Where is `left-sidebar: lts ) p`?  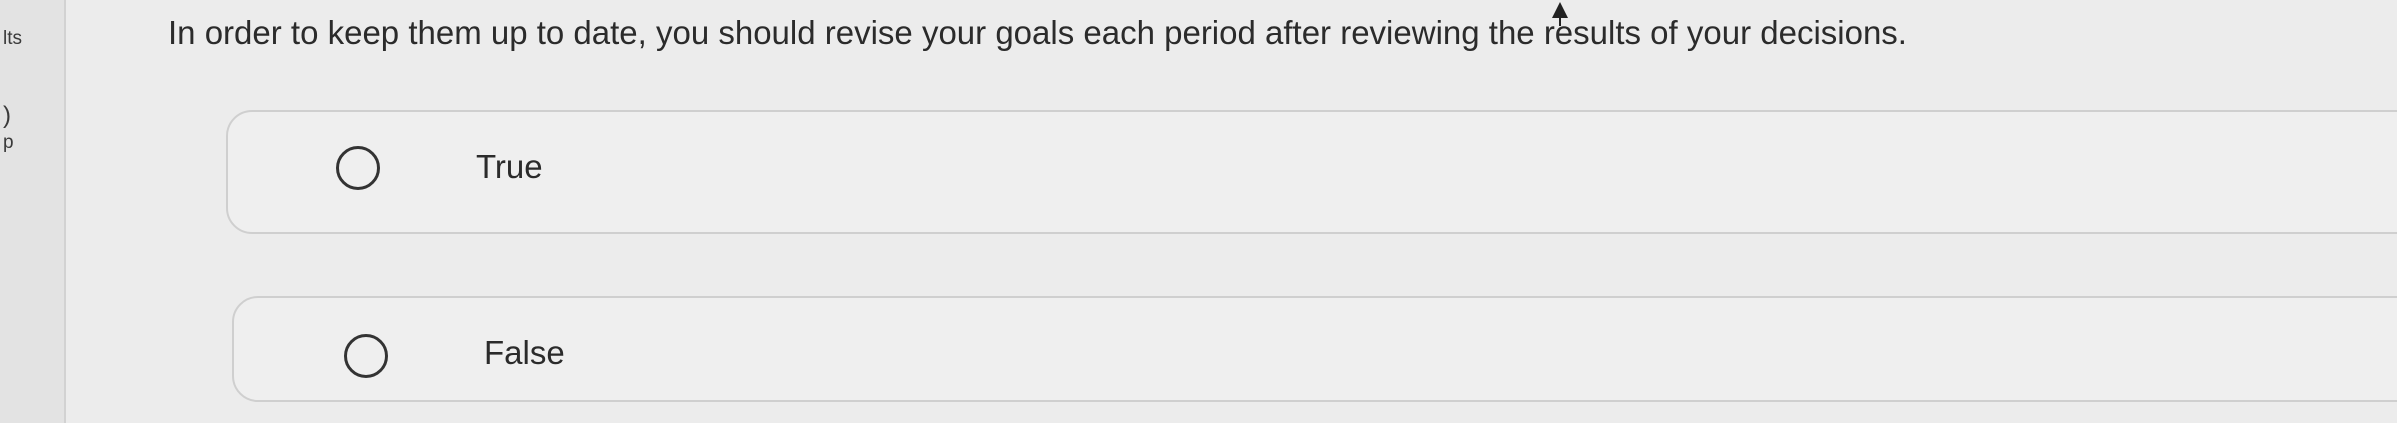
left-sidebar: lts ) p is located at coordinates (33, 211).